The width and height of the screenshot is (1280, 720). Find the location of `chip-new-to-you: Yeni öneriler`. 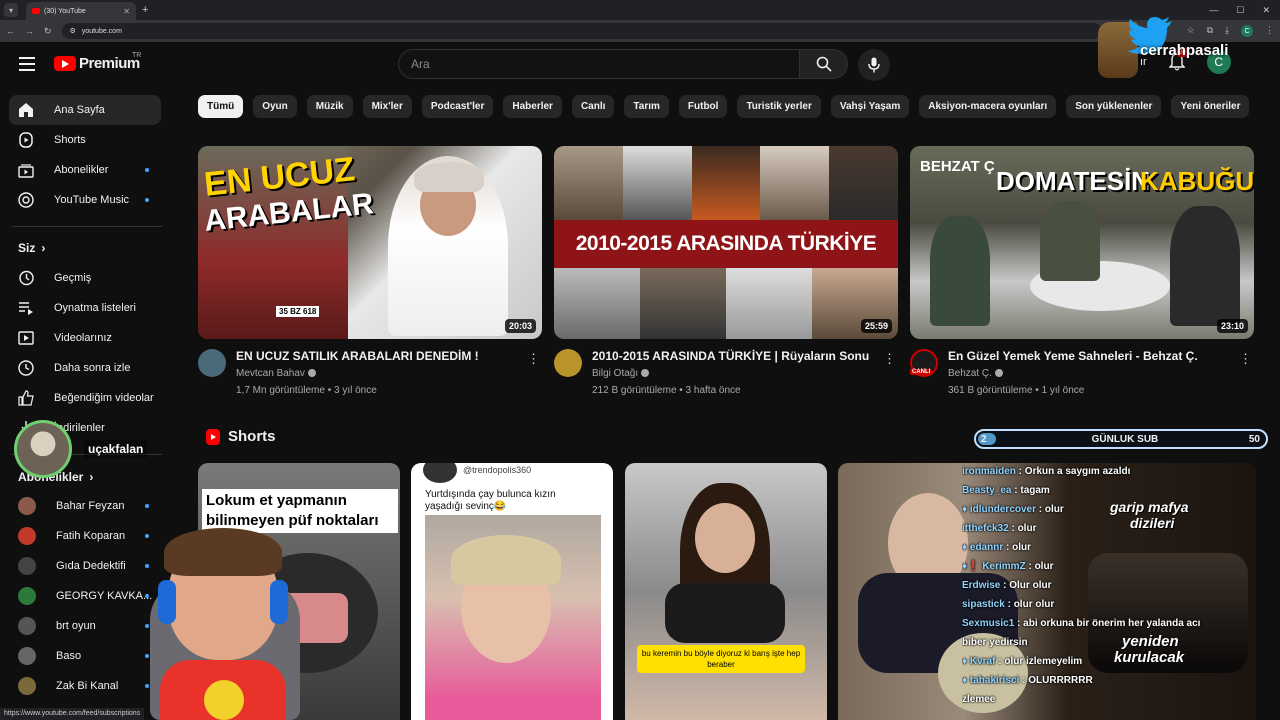

chip-new-to-you: Yeni öneriler is located at coordinates (1210, 106).